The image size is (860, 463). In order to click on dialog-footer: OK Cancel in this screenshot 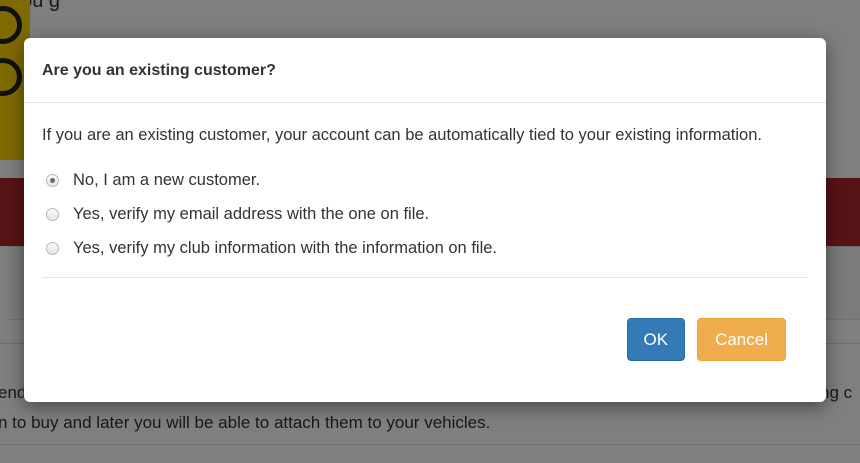, I will do `click(706, 339)`.